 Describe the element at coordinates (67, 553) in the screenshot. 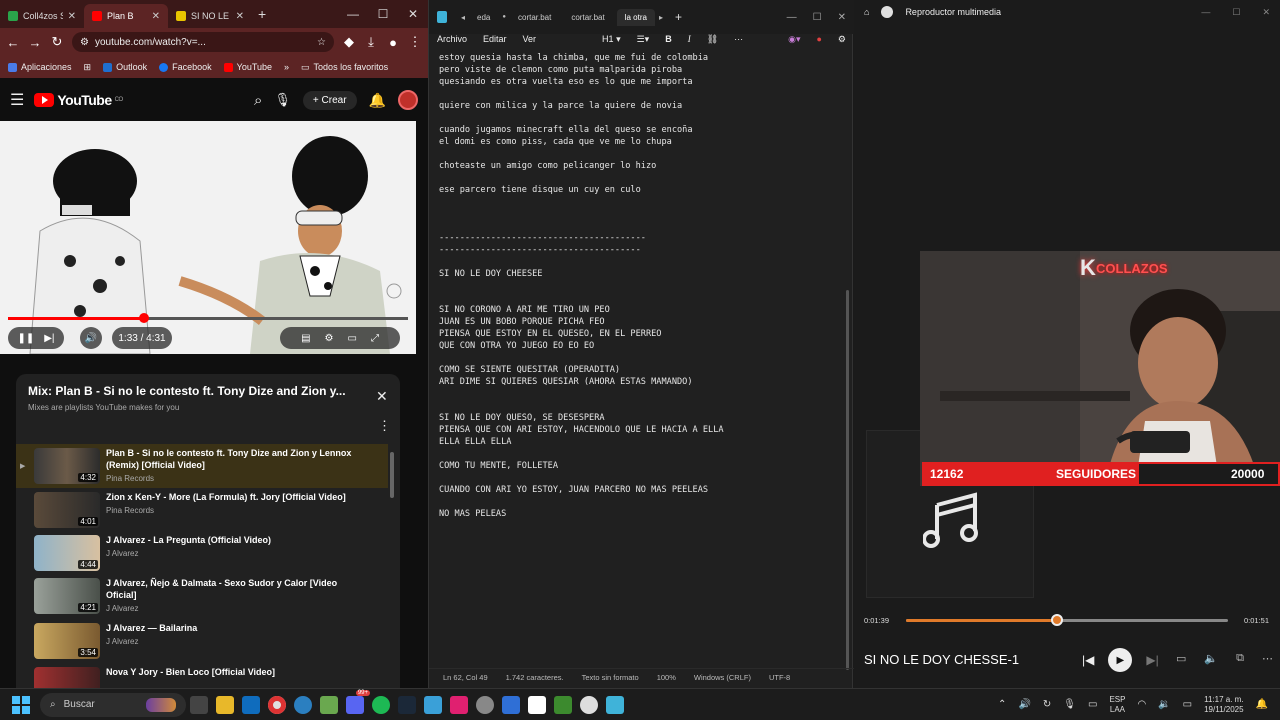

I see `video-thumbnail: 4:44` at that location.